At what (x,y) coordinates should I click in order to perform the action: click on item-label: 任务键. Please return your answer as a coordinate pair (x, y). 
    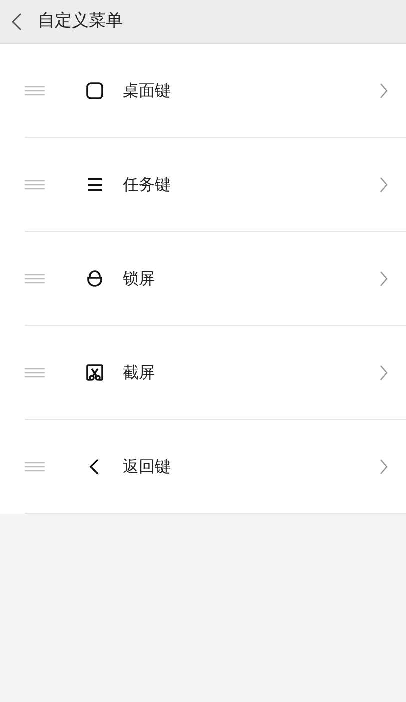
    Looking at the image, I should click on (147, 185).